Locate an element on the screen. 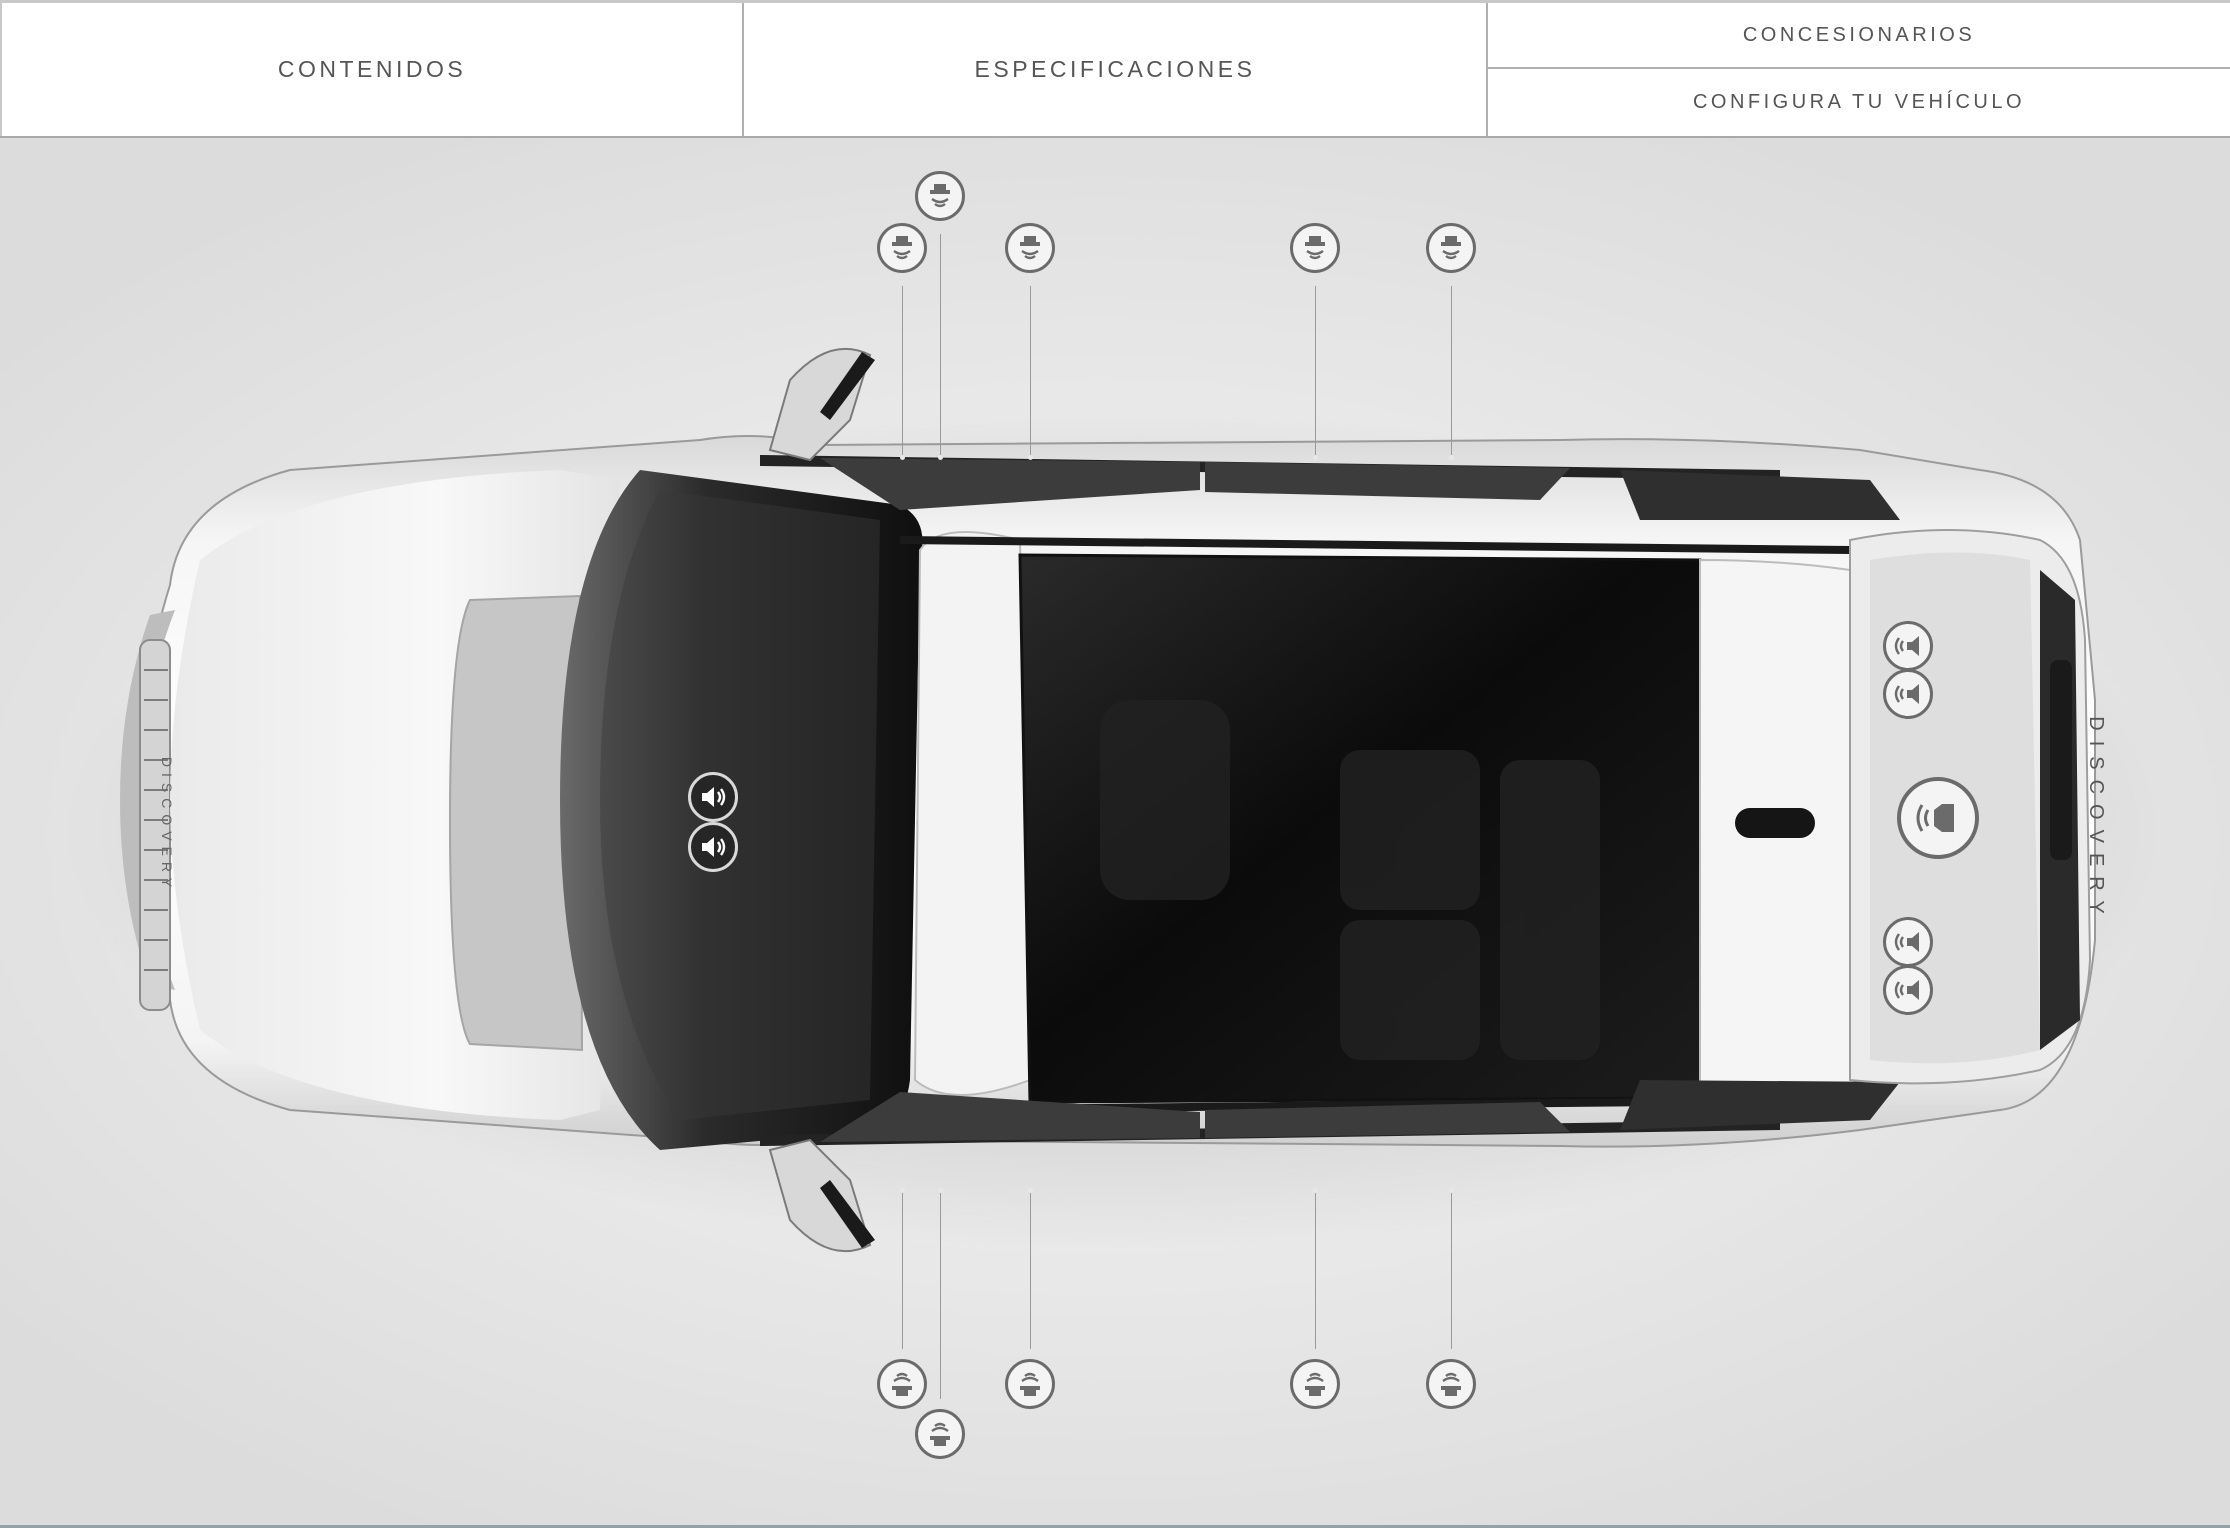 The width and height of the screenshot is (2230, 1528). nav-specs-link: ESPECIFICACIONES is located at coordinates (1116, 69).